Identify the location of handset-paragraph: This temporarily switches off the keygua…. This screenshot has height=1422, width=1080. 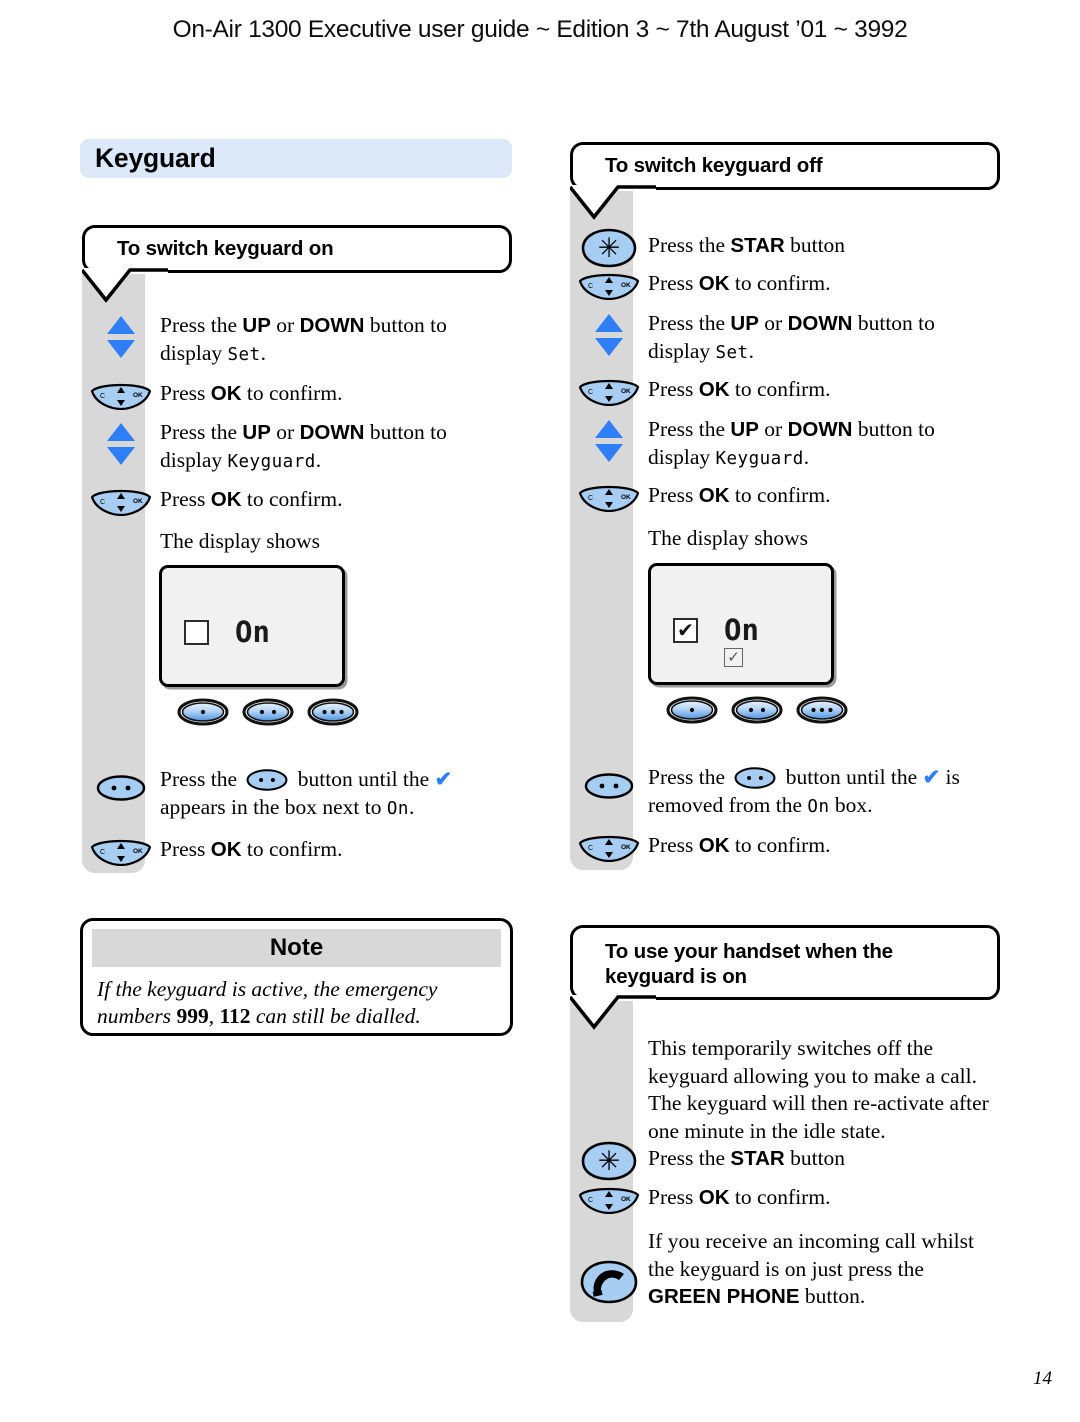
(818, 1090).